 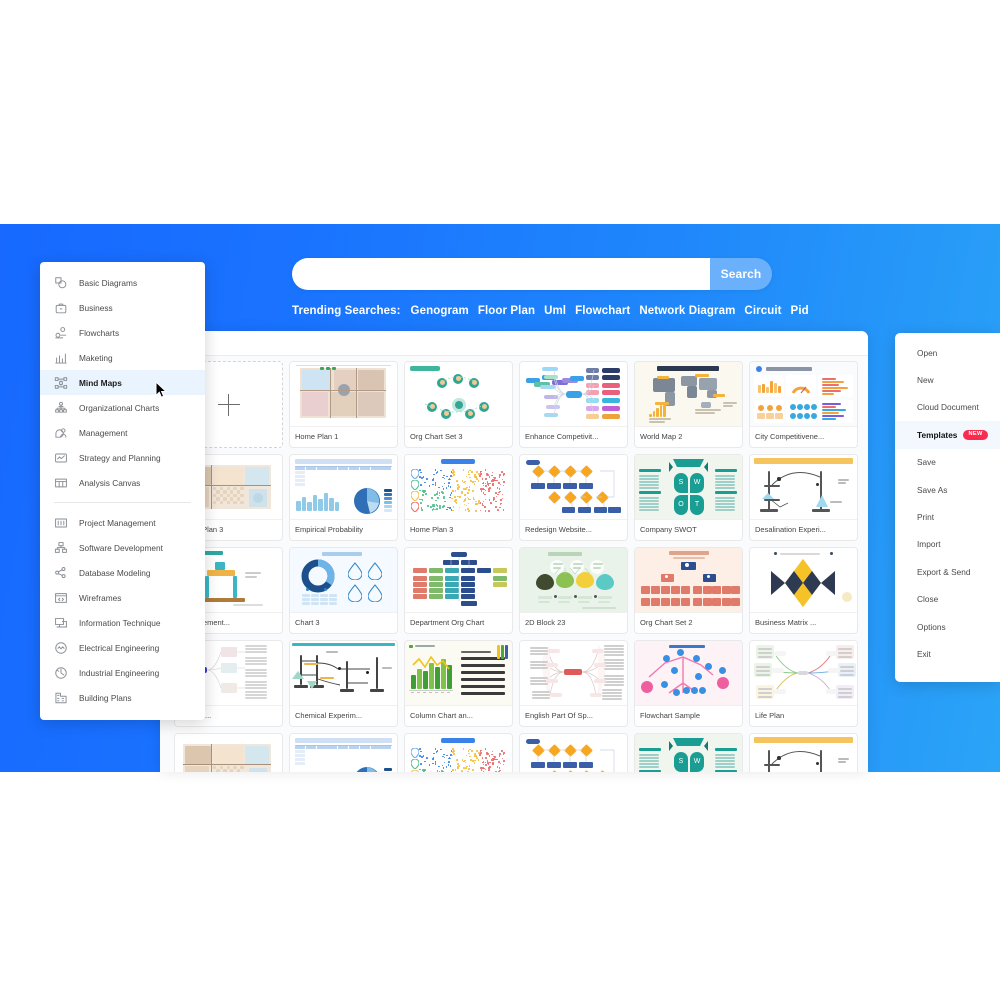 I want to click on trending-label: Trending Searches:, so click(x=346, y=311).